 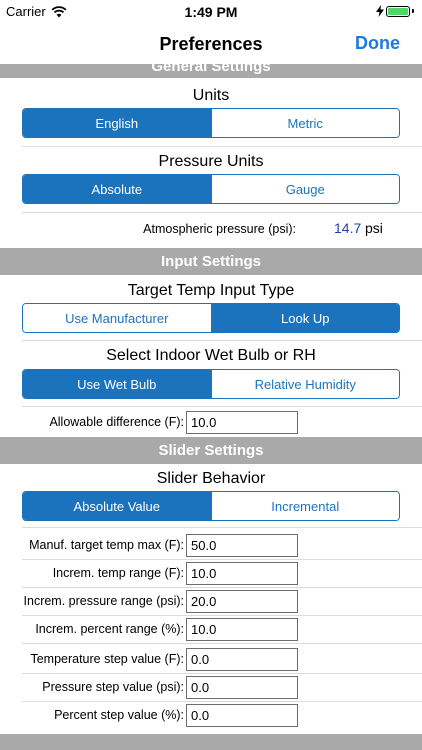 I want to click on allowable-difference-label: Allowable difference (F):, so click(x=116, y=422).